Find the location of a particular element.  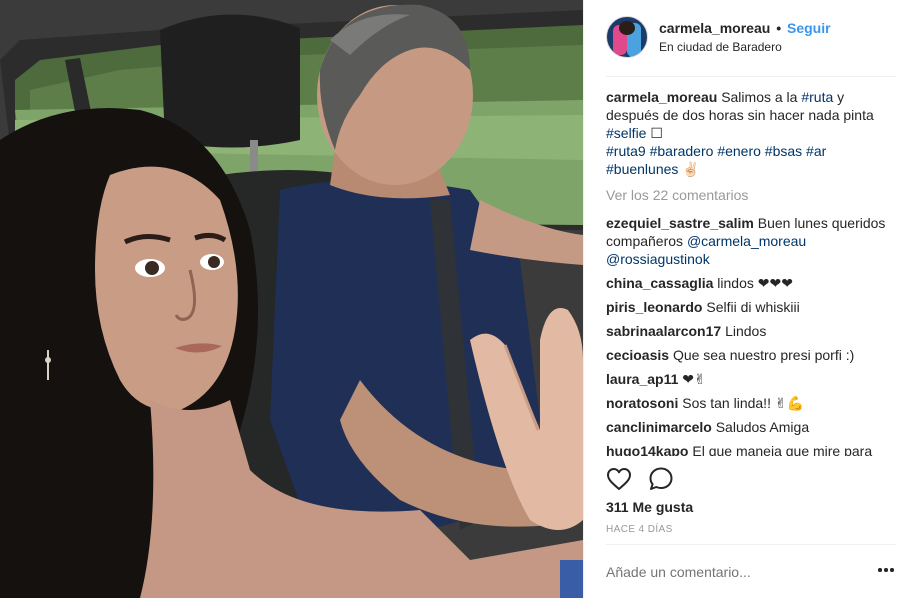

comment-item: piris_leonardo Selfii di whiskiii is located at coordinates (751, 307).